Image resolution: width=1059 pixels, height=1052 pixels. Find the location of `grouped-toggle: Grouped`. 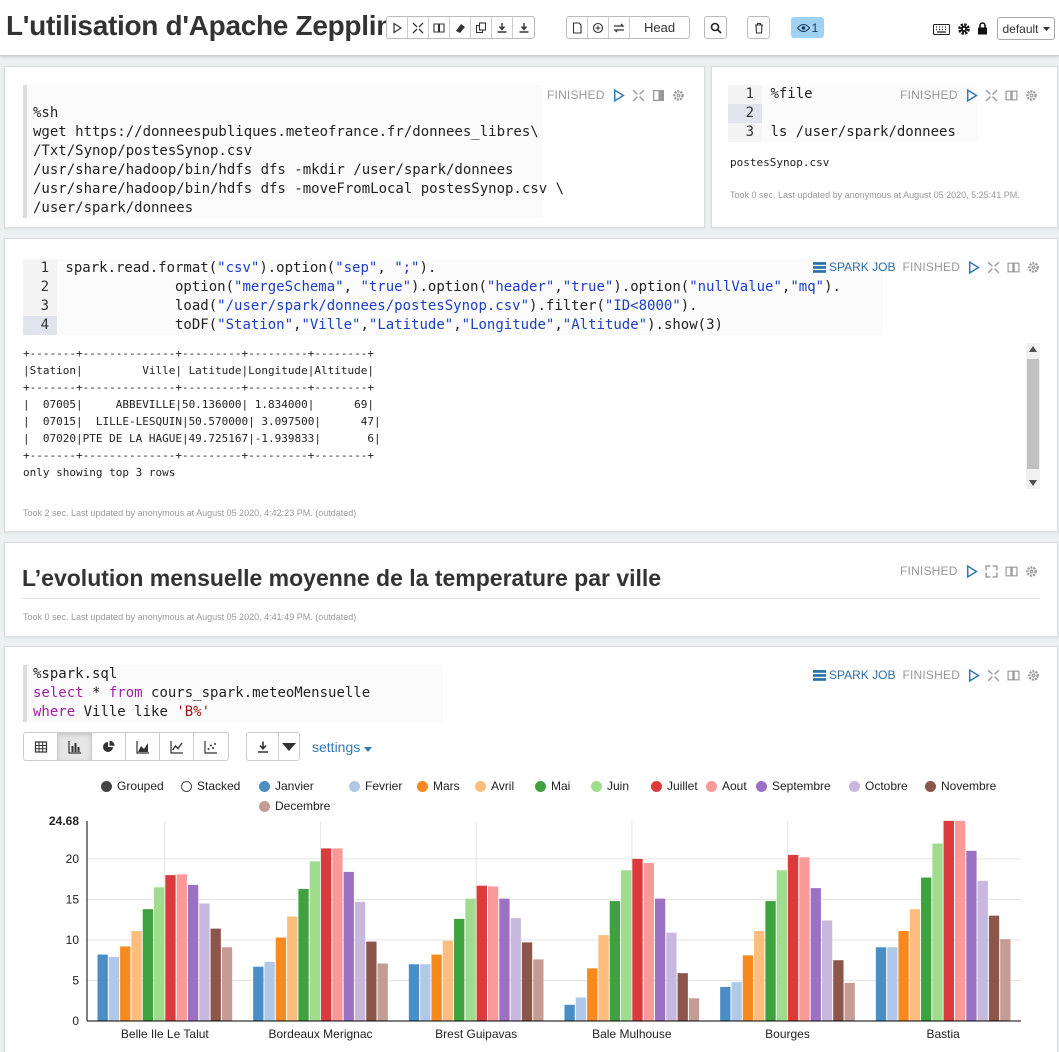

grouped-toggle: Grouped is located at coordinates (132, 786).